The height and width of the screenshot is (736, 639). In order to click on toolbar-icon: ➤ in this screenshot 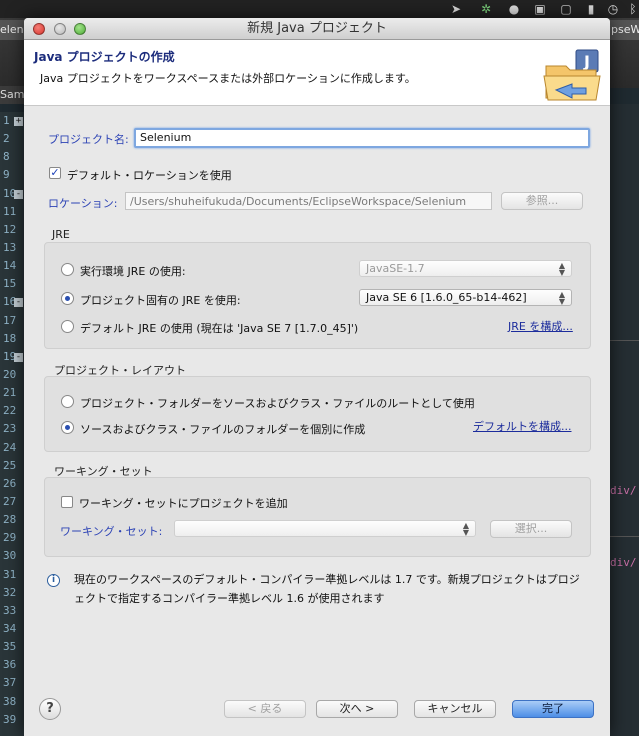, I will do `click(456, 9)`.